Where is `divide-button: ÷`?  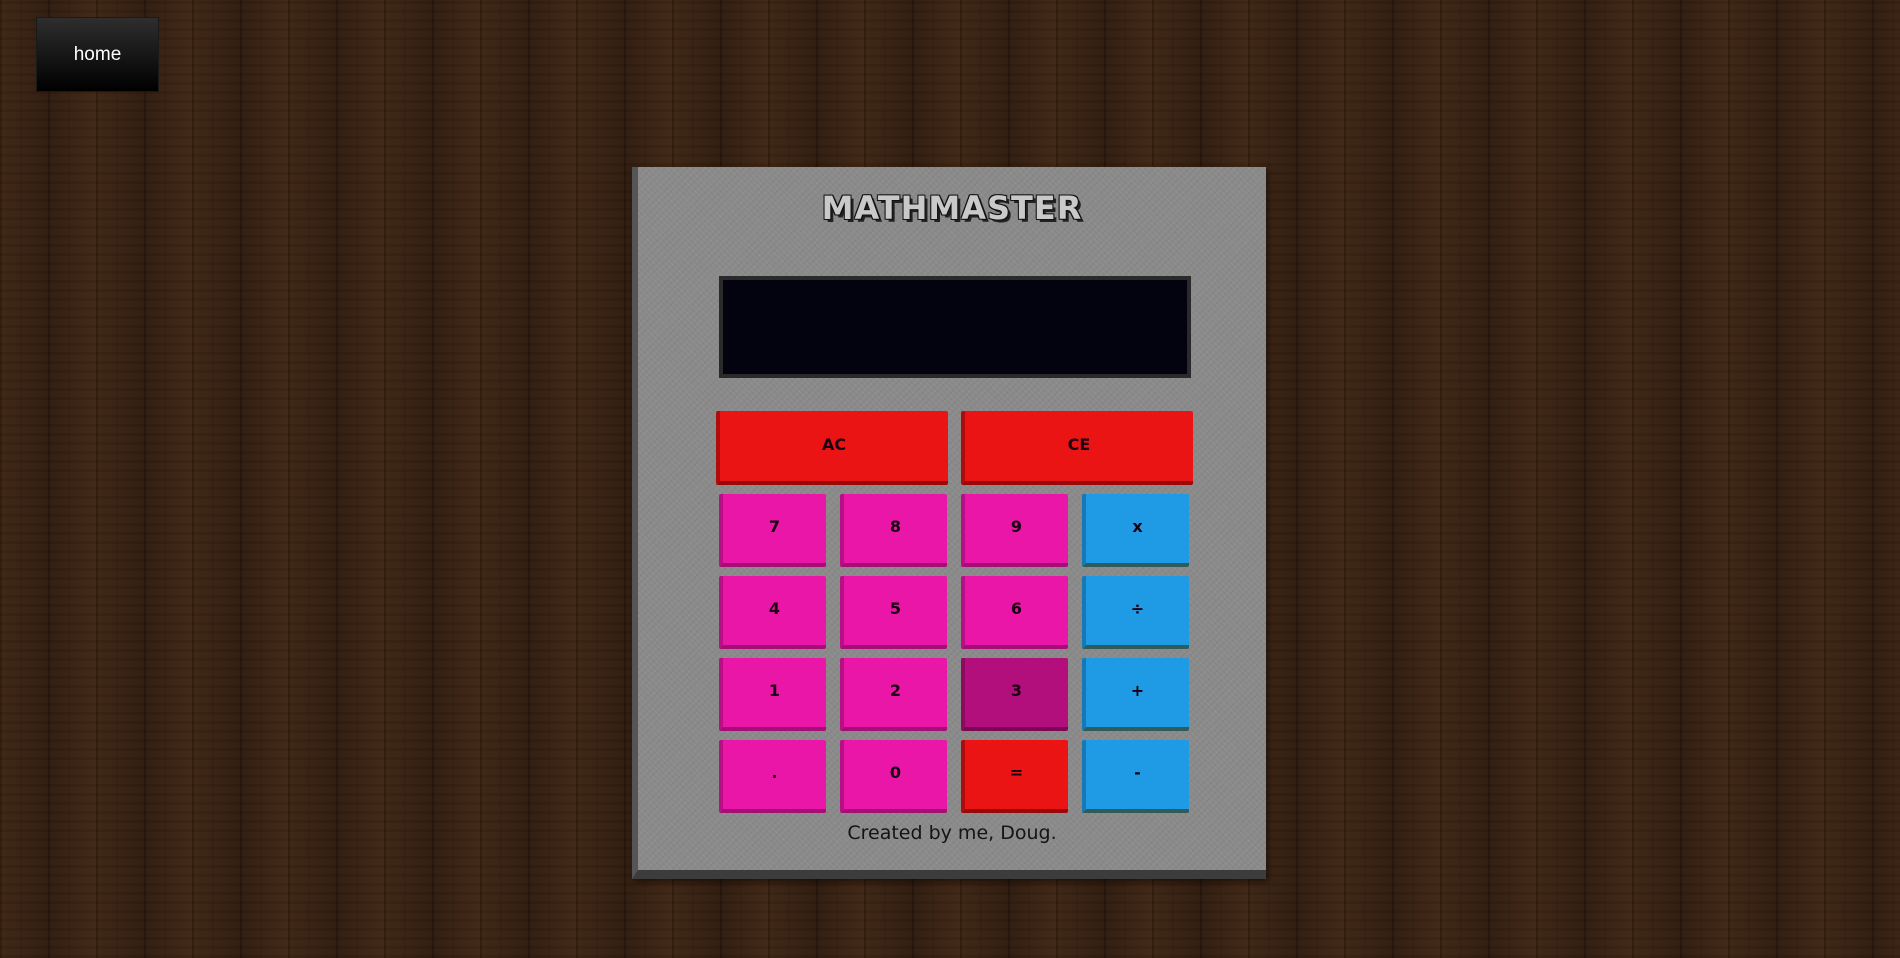 divide-button: ÷ is located at coordinates (1135, 612).